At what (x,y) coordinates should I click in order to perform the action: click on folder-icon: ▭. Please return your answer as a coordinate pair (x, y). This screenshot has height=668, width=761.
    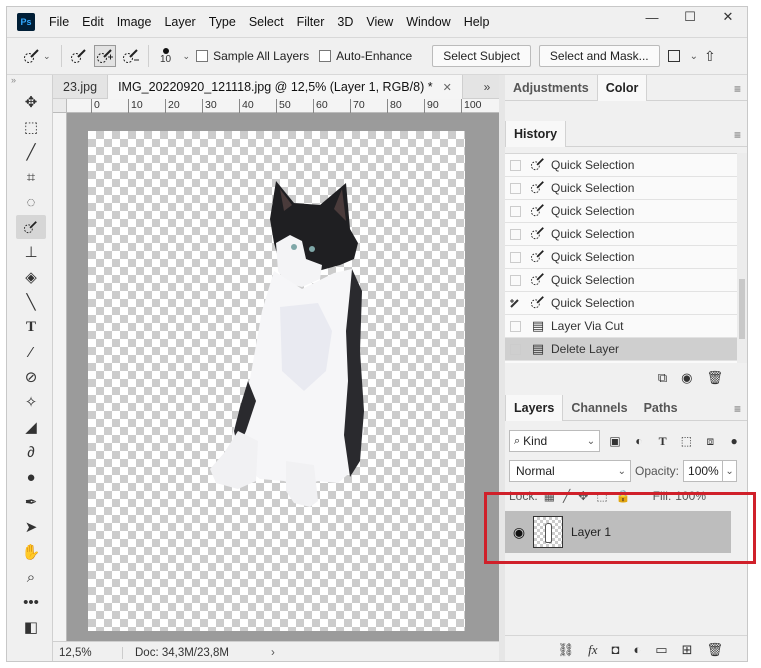
    Looking at the image, I should click on (661, 650).